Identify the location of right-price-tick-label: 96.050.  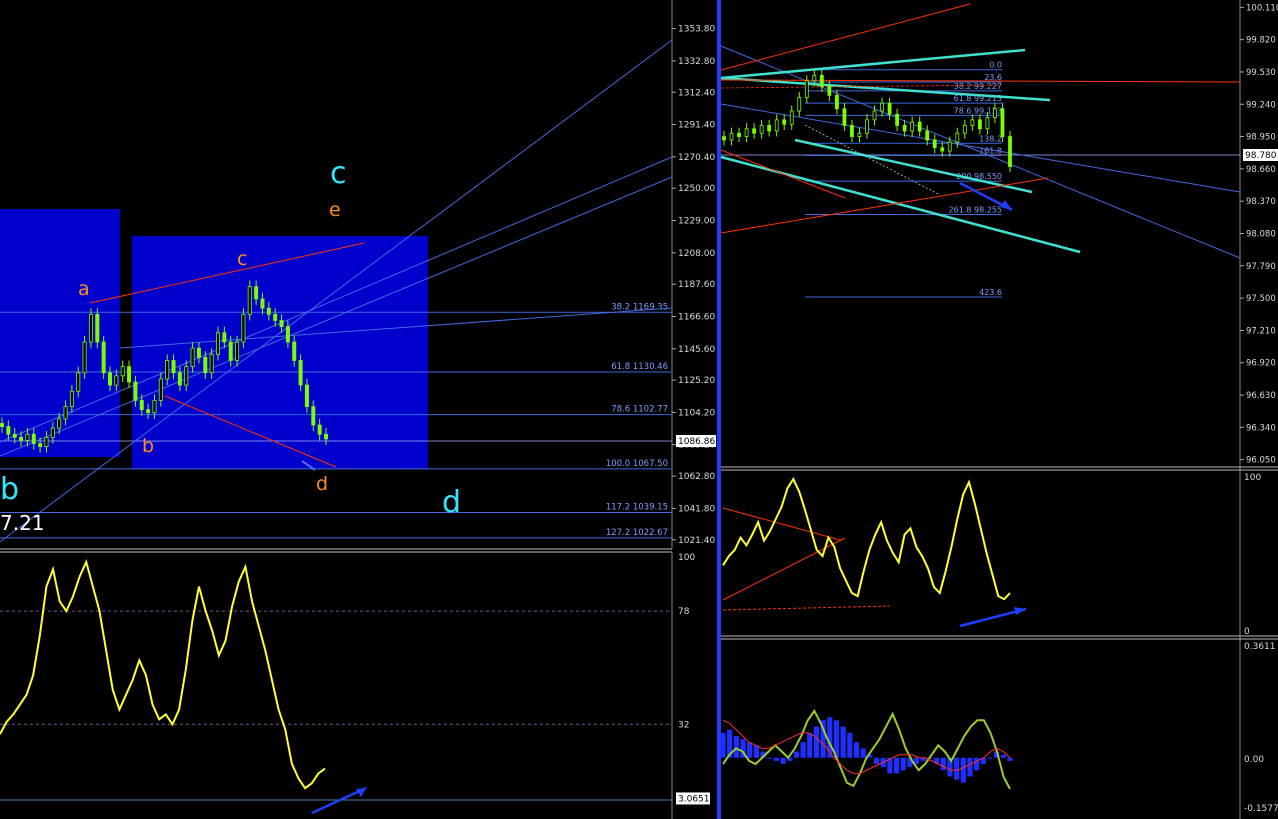
(1261, 461).